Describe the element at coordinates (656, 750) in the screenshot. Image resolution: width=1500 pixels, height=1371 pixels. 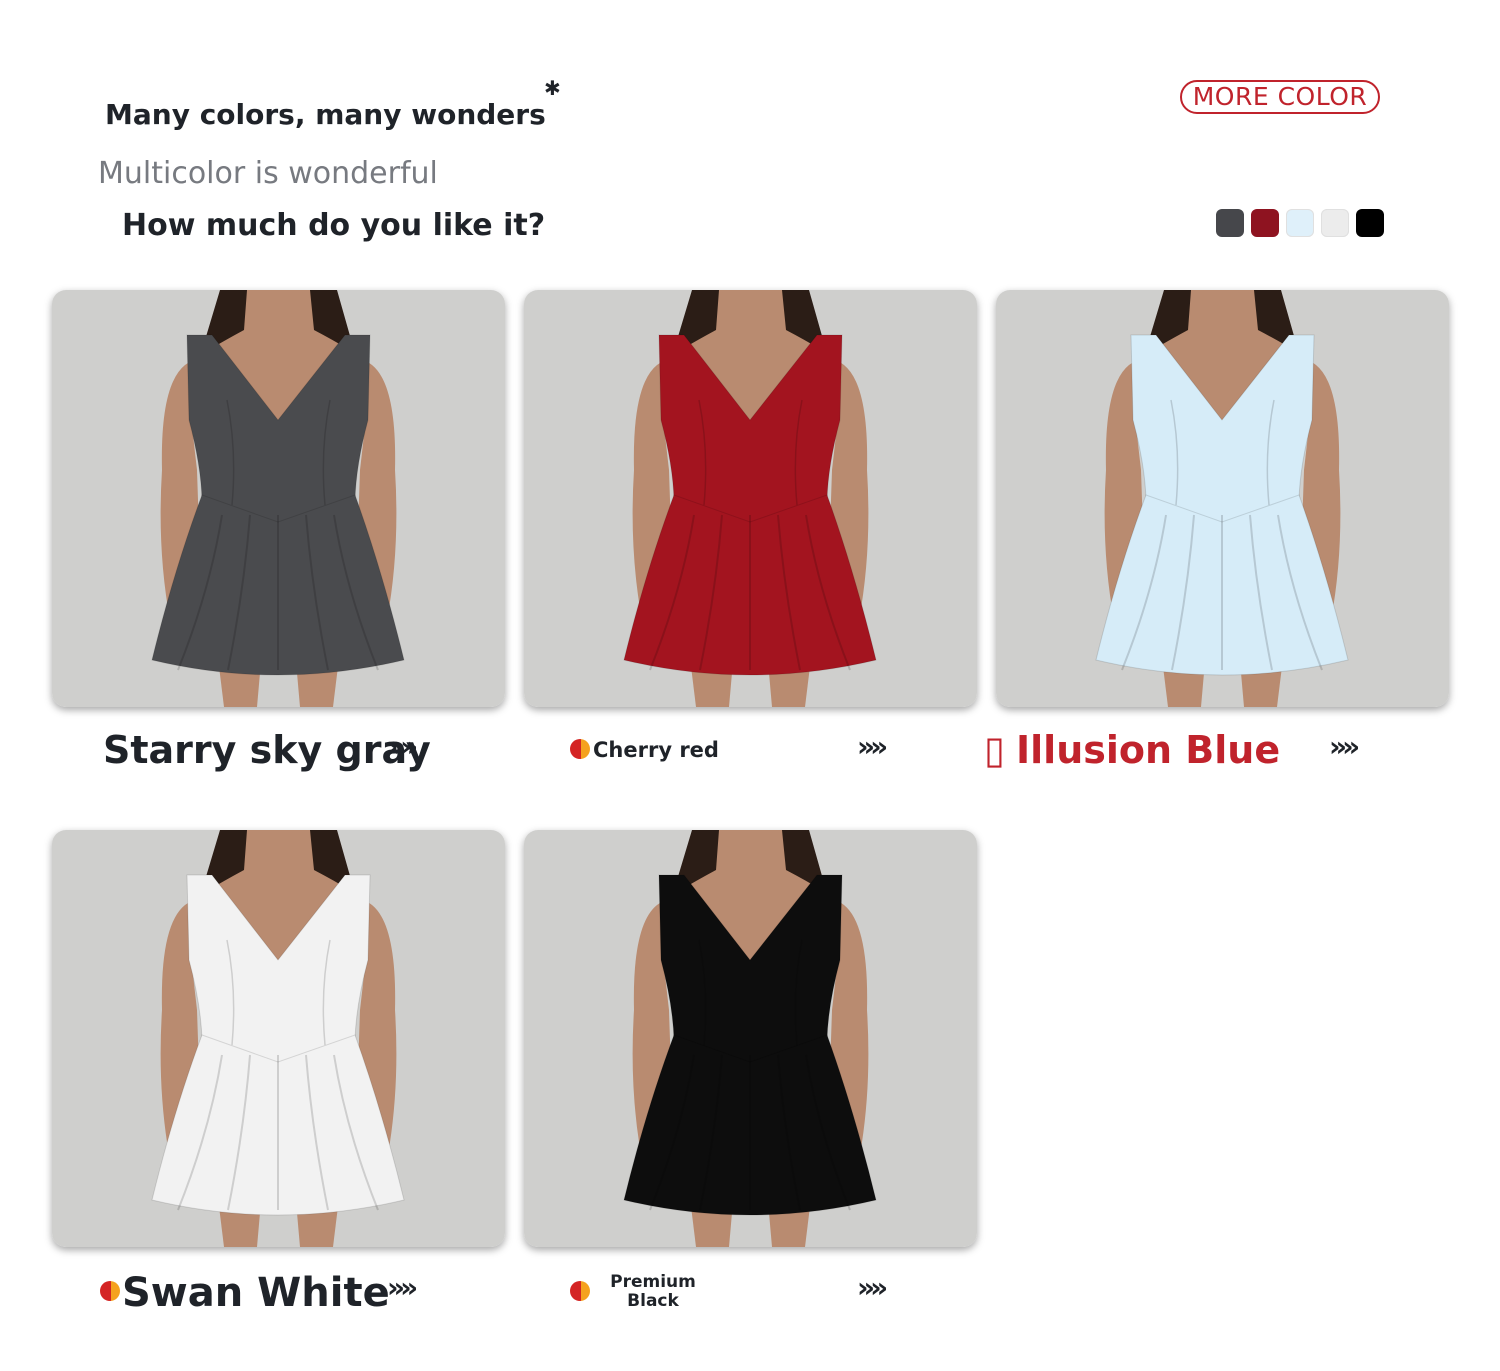
I see `product-label-red: Cherry red` at that location.